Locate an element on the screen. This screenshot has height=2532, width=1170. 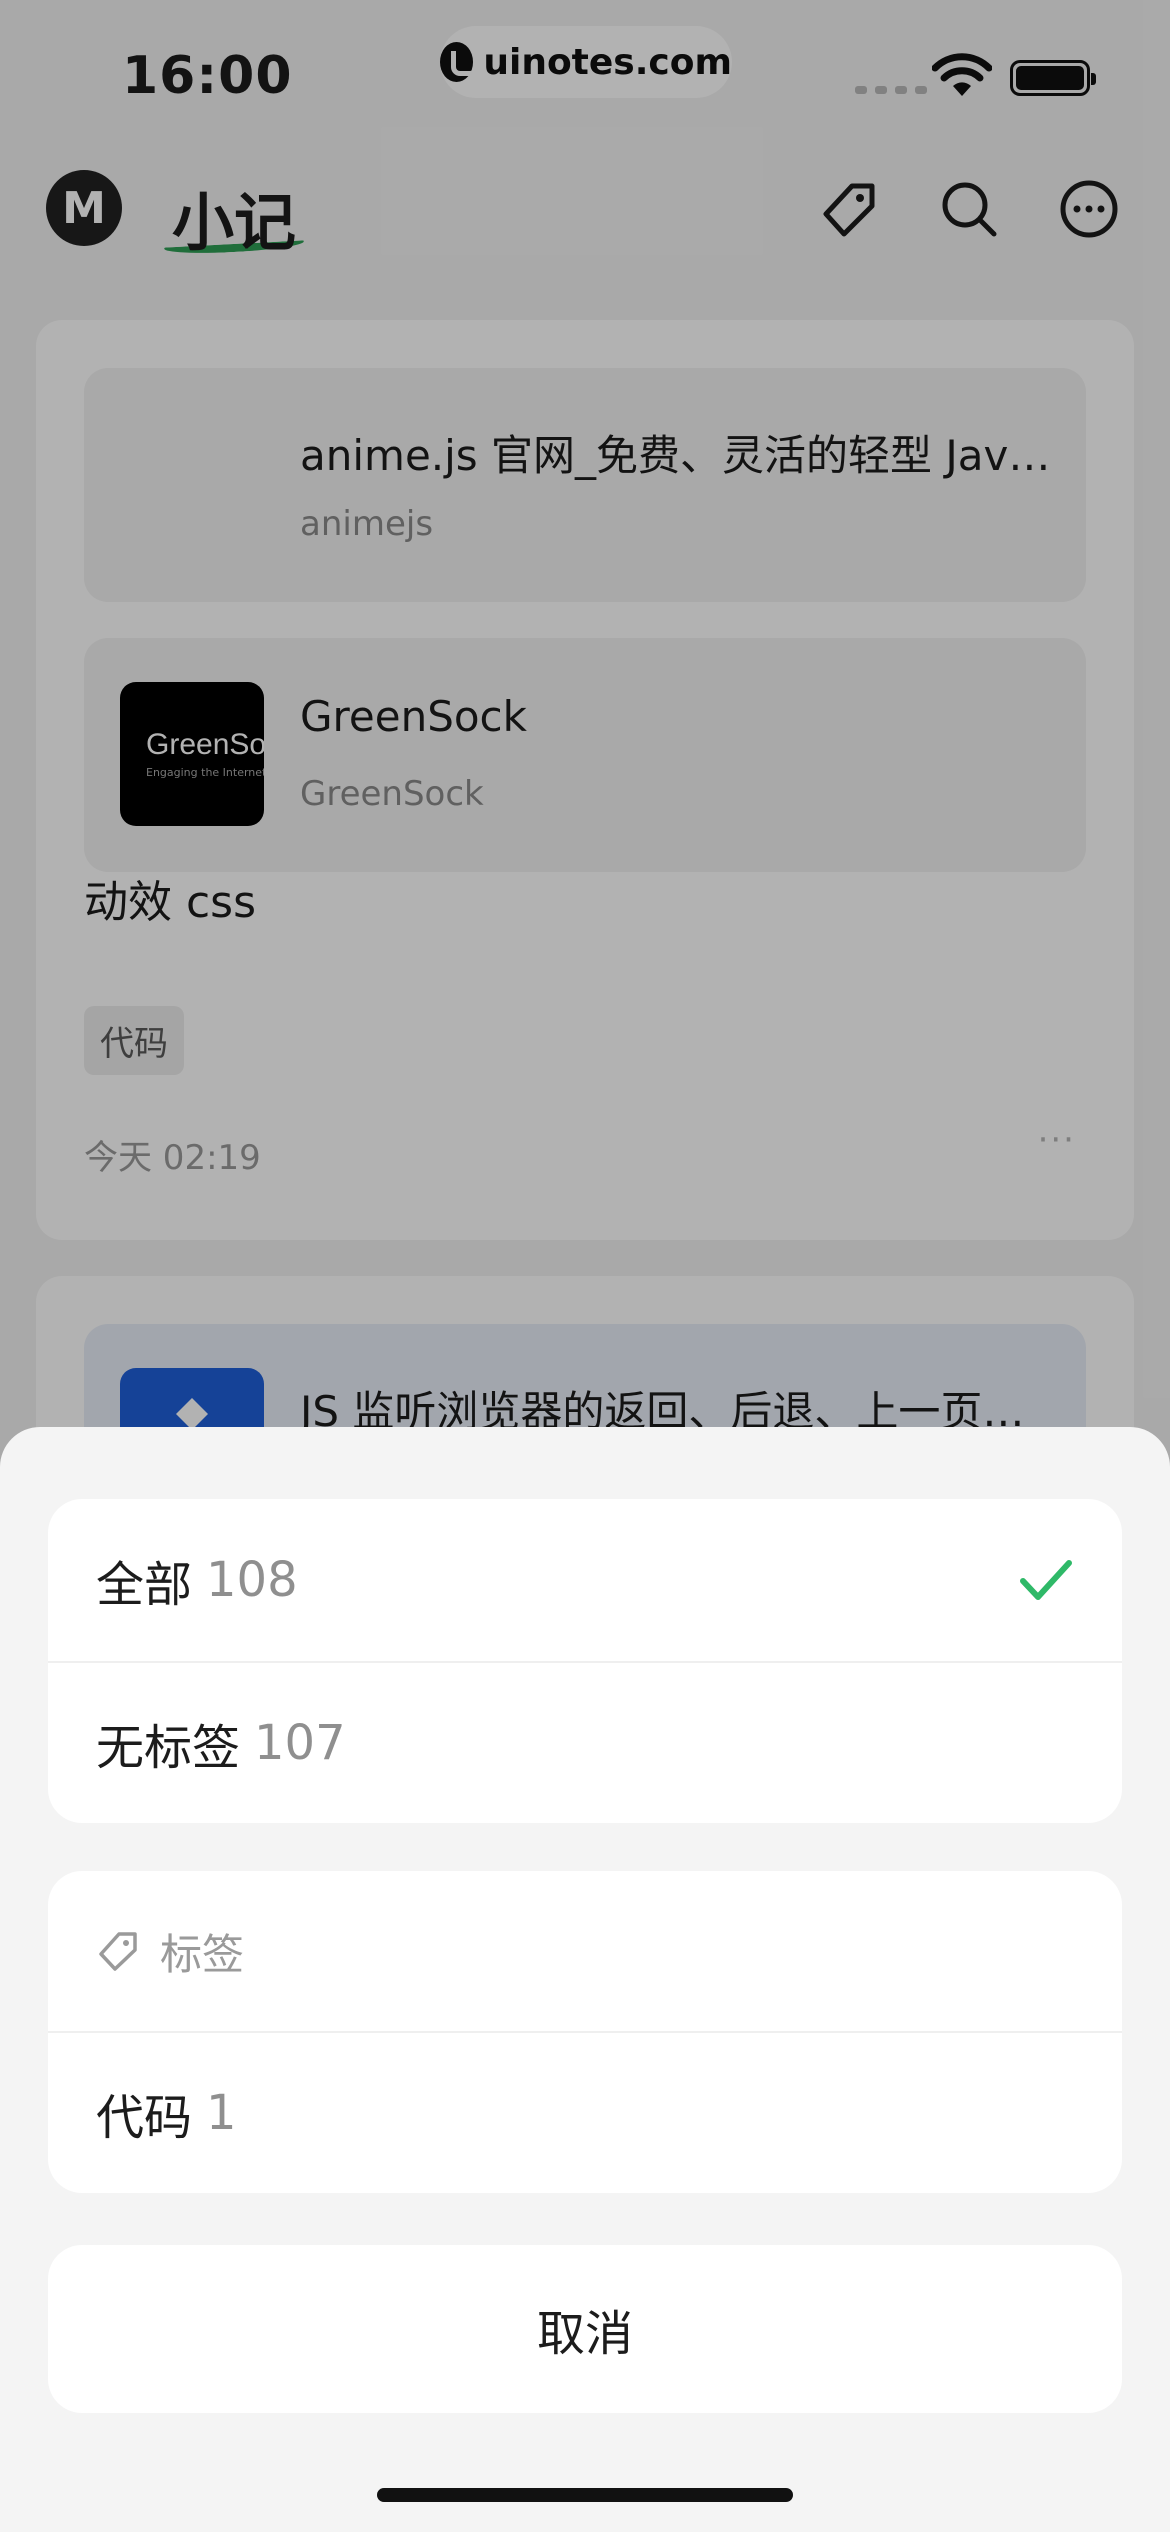
tag-row: 代码 1 is located at coordinates (585, 2112).